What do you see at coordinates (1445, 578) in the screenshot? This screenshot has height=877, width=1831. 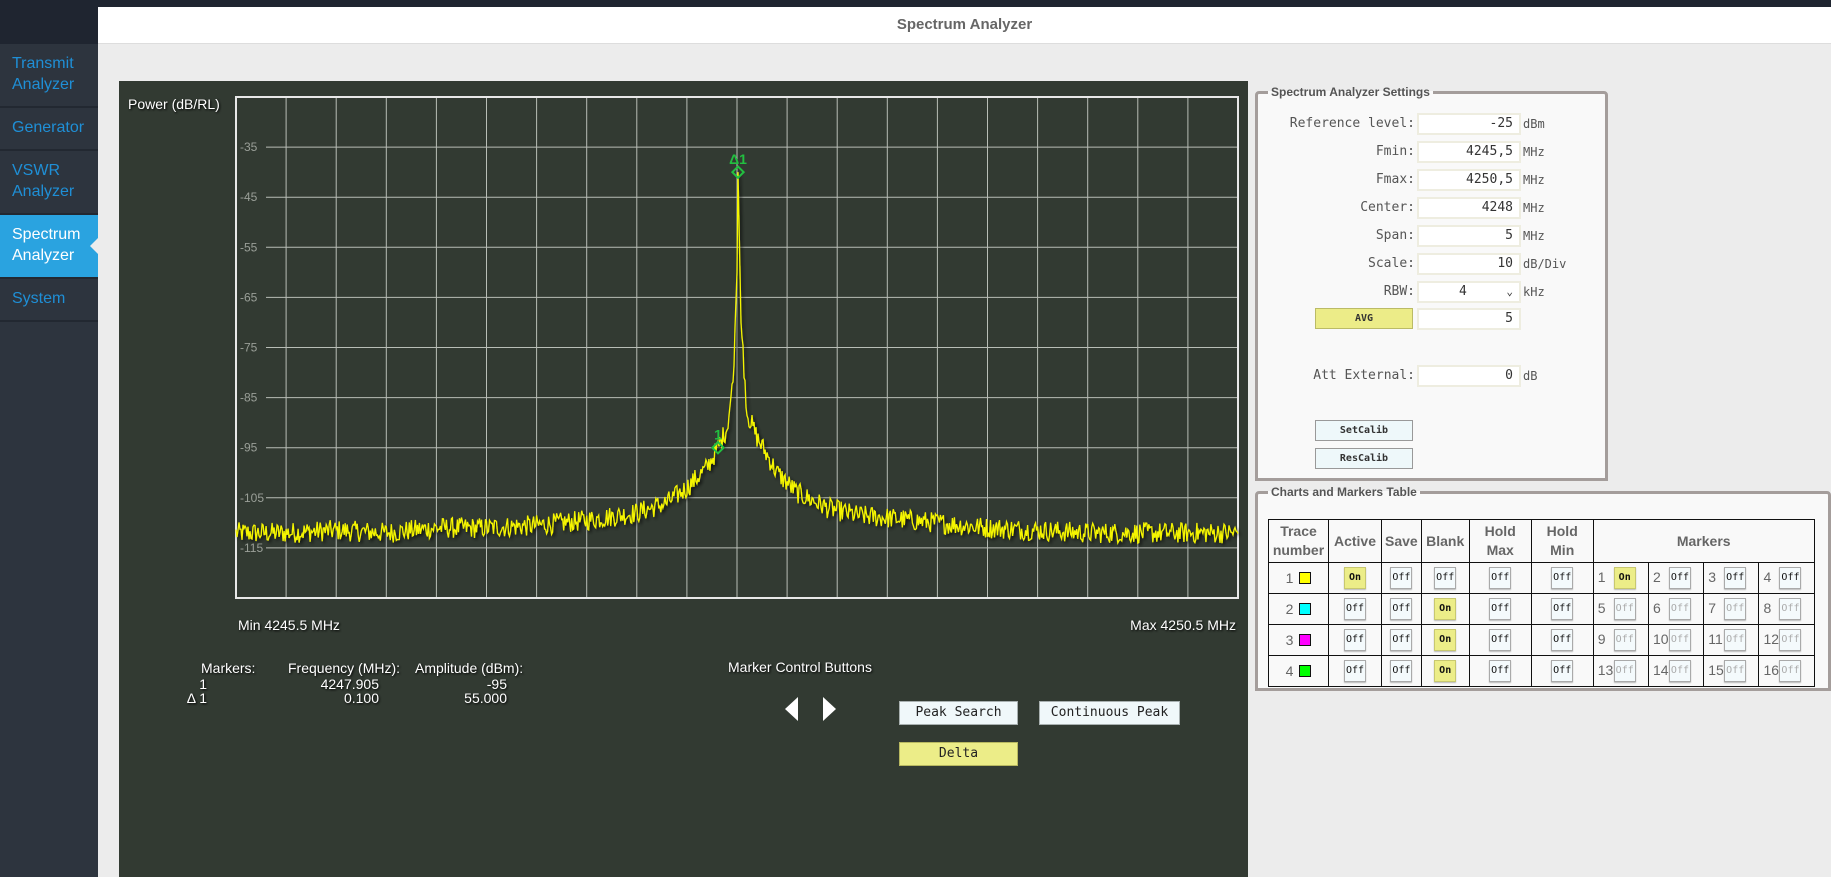 I see `blank-toggle: Off` at bounding box center [1445, 578].